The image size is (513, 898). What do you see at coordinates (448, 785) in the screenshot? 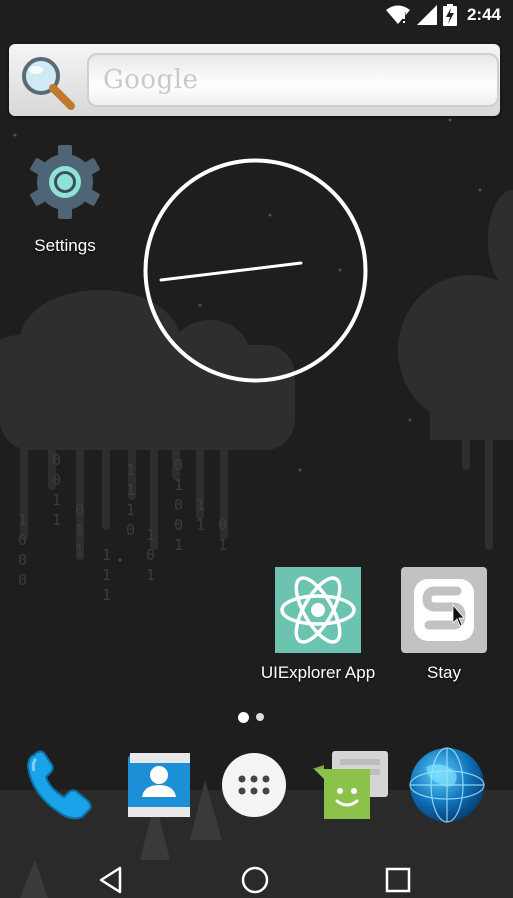
I see `dock-browser` at bounding box center [448, 785].